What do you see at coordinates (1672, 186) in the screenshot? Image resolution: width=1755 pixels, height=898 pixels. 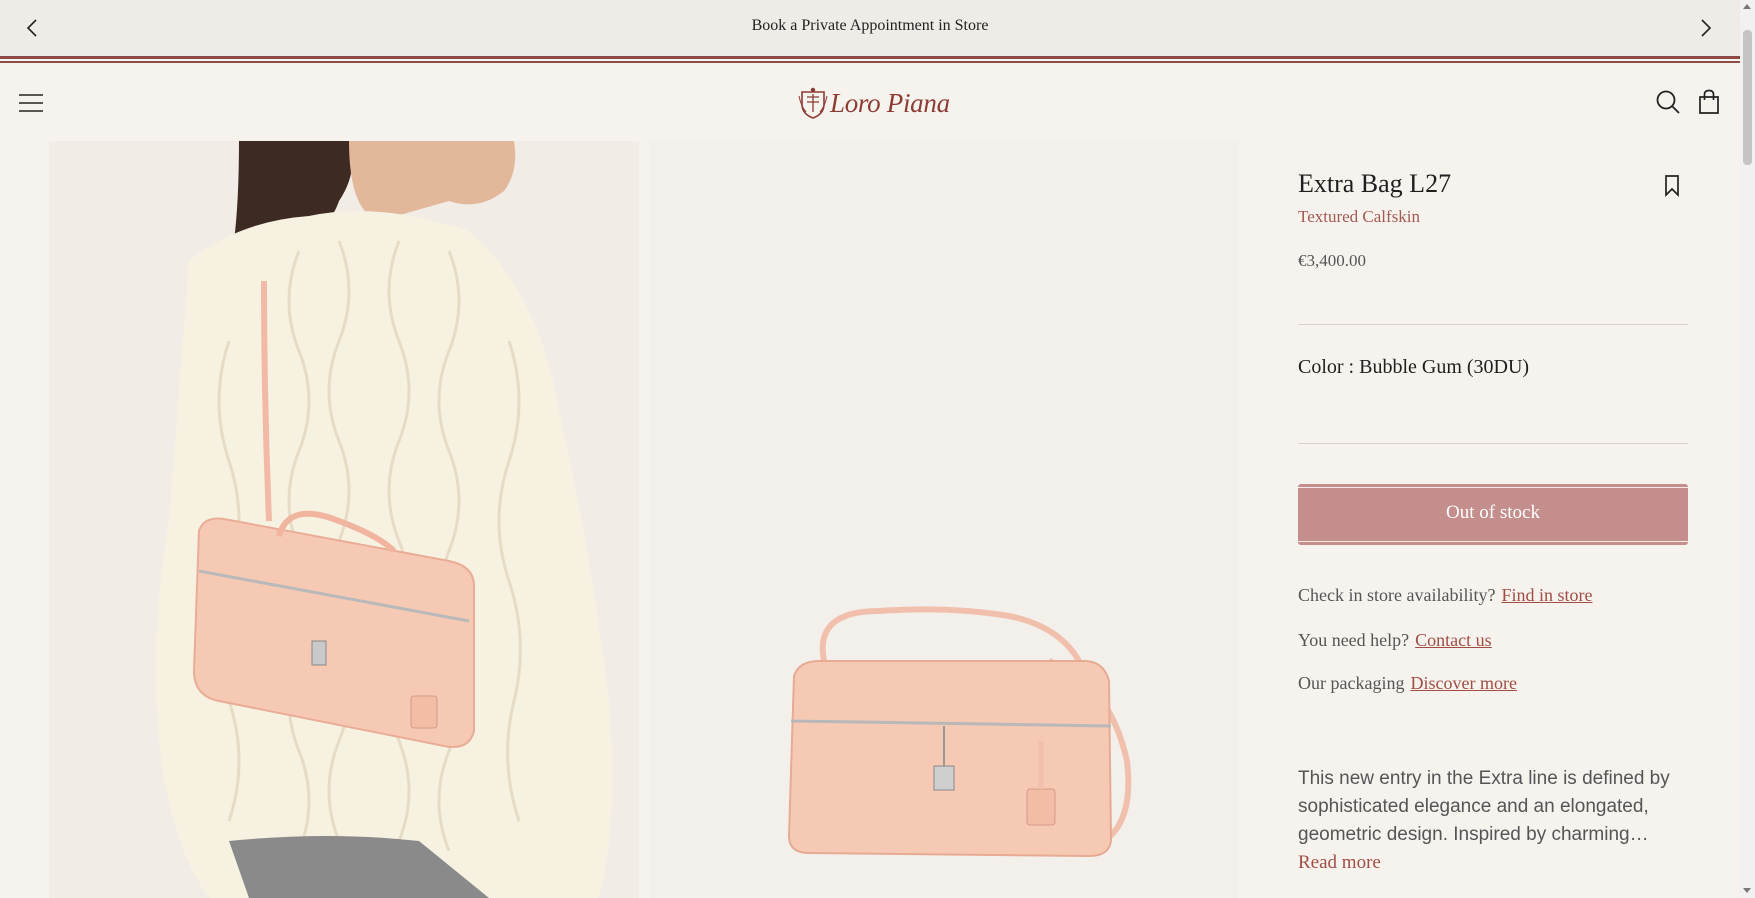 I see `bookmark-icon` at bounding box center [1672, 186].